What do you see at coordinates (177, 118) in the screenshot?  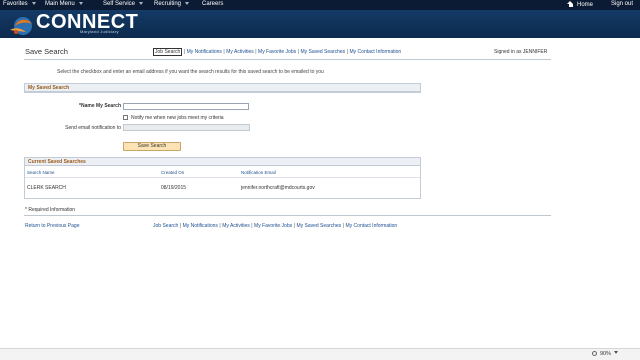 I see `notify-label: Notify me when new jobs meet my criteria` at bounding box center [177, 118].